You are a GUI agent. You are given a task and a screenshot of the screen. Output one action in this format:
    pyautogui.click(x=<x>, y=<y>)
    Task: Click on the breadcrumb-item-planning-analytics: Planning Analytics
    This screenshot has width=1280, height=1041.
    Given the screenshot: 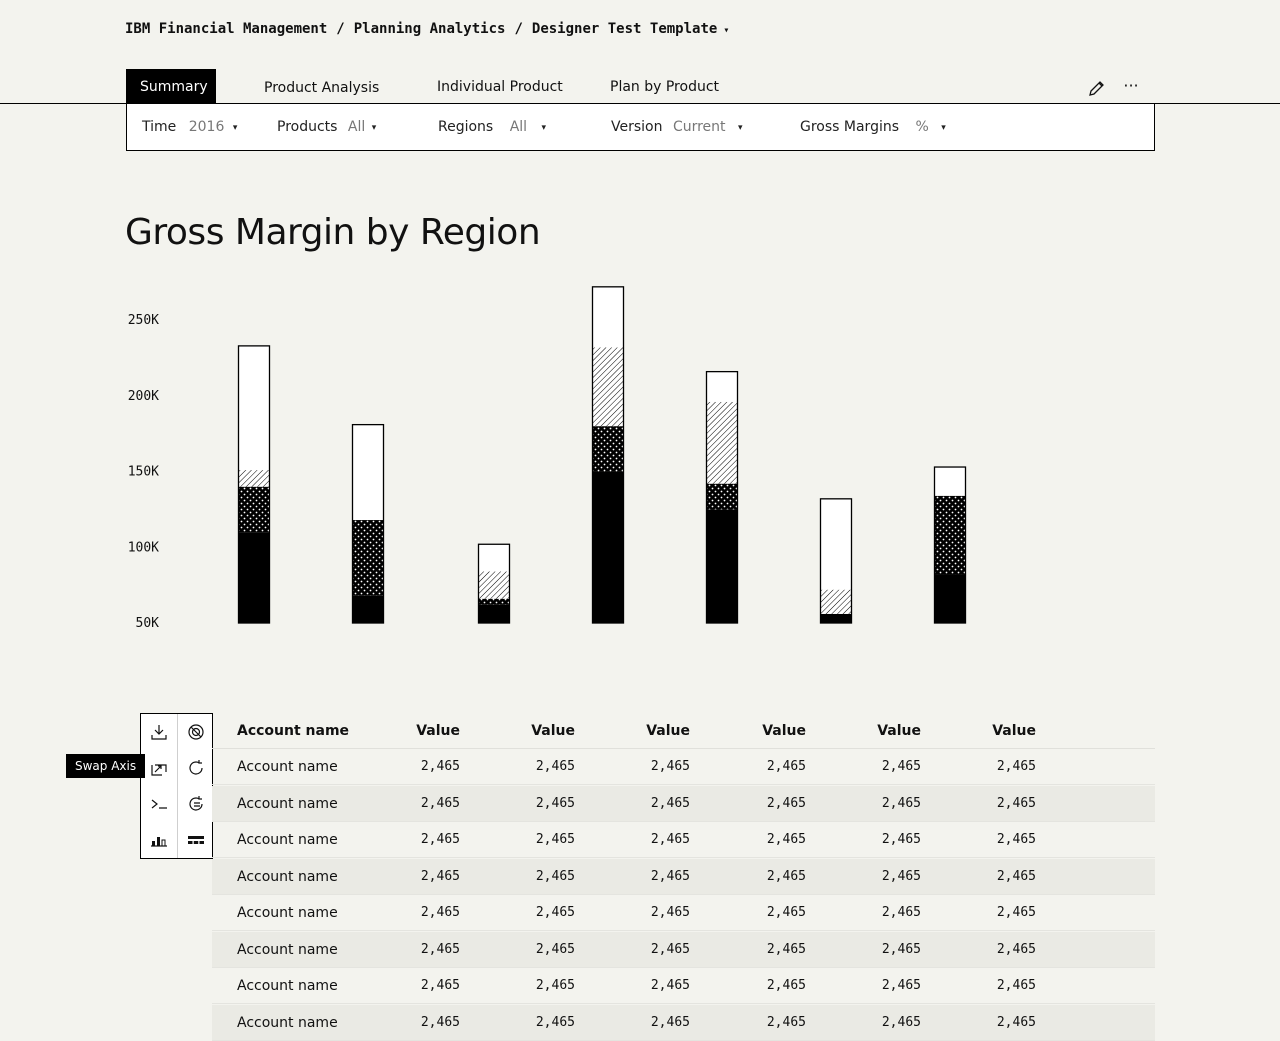 What is the action you would take?
    pyautogui.click(x=430, y=29)
    